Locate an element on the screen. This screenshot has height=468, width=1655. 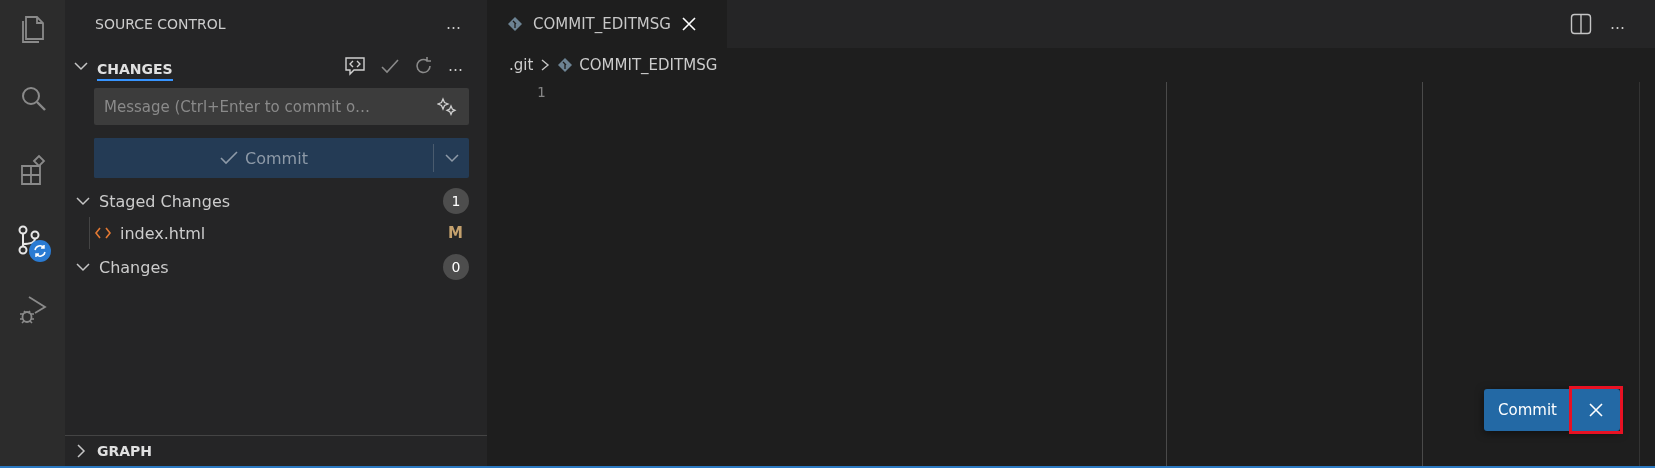
section-title: GRAPH is located at coordinates (125, 451).